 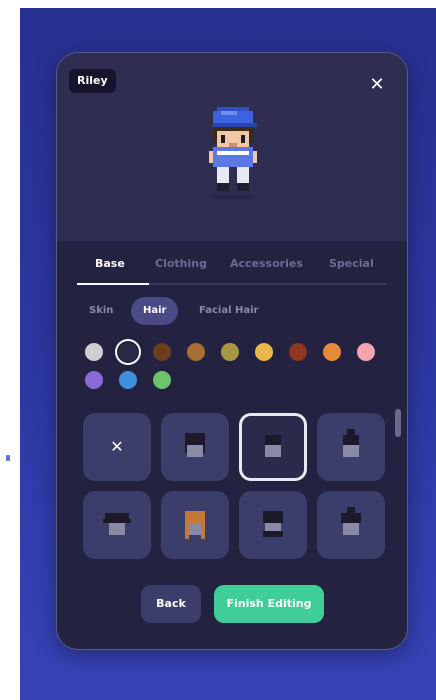 What do you see at coordinates (92, 81) in the screenshot?
I see `character-name-tag: Riley` at bounding box center [92, 81].